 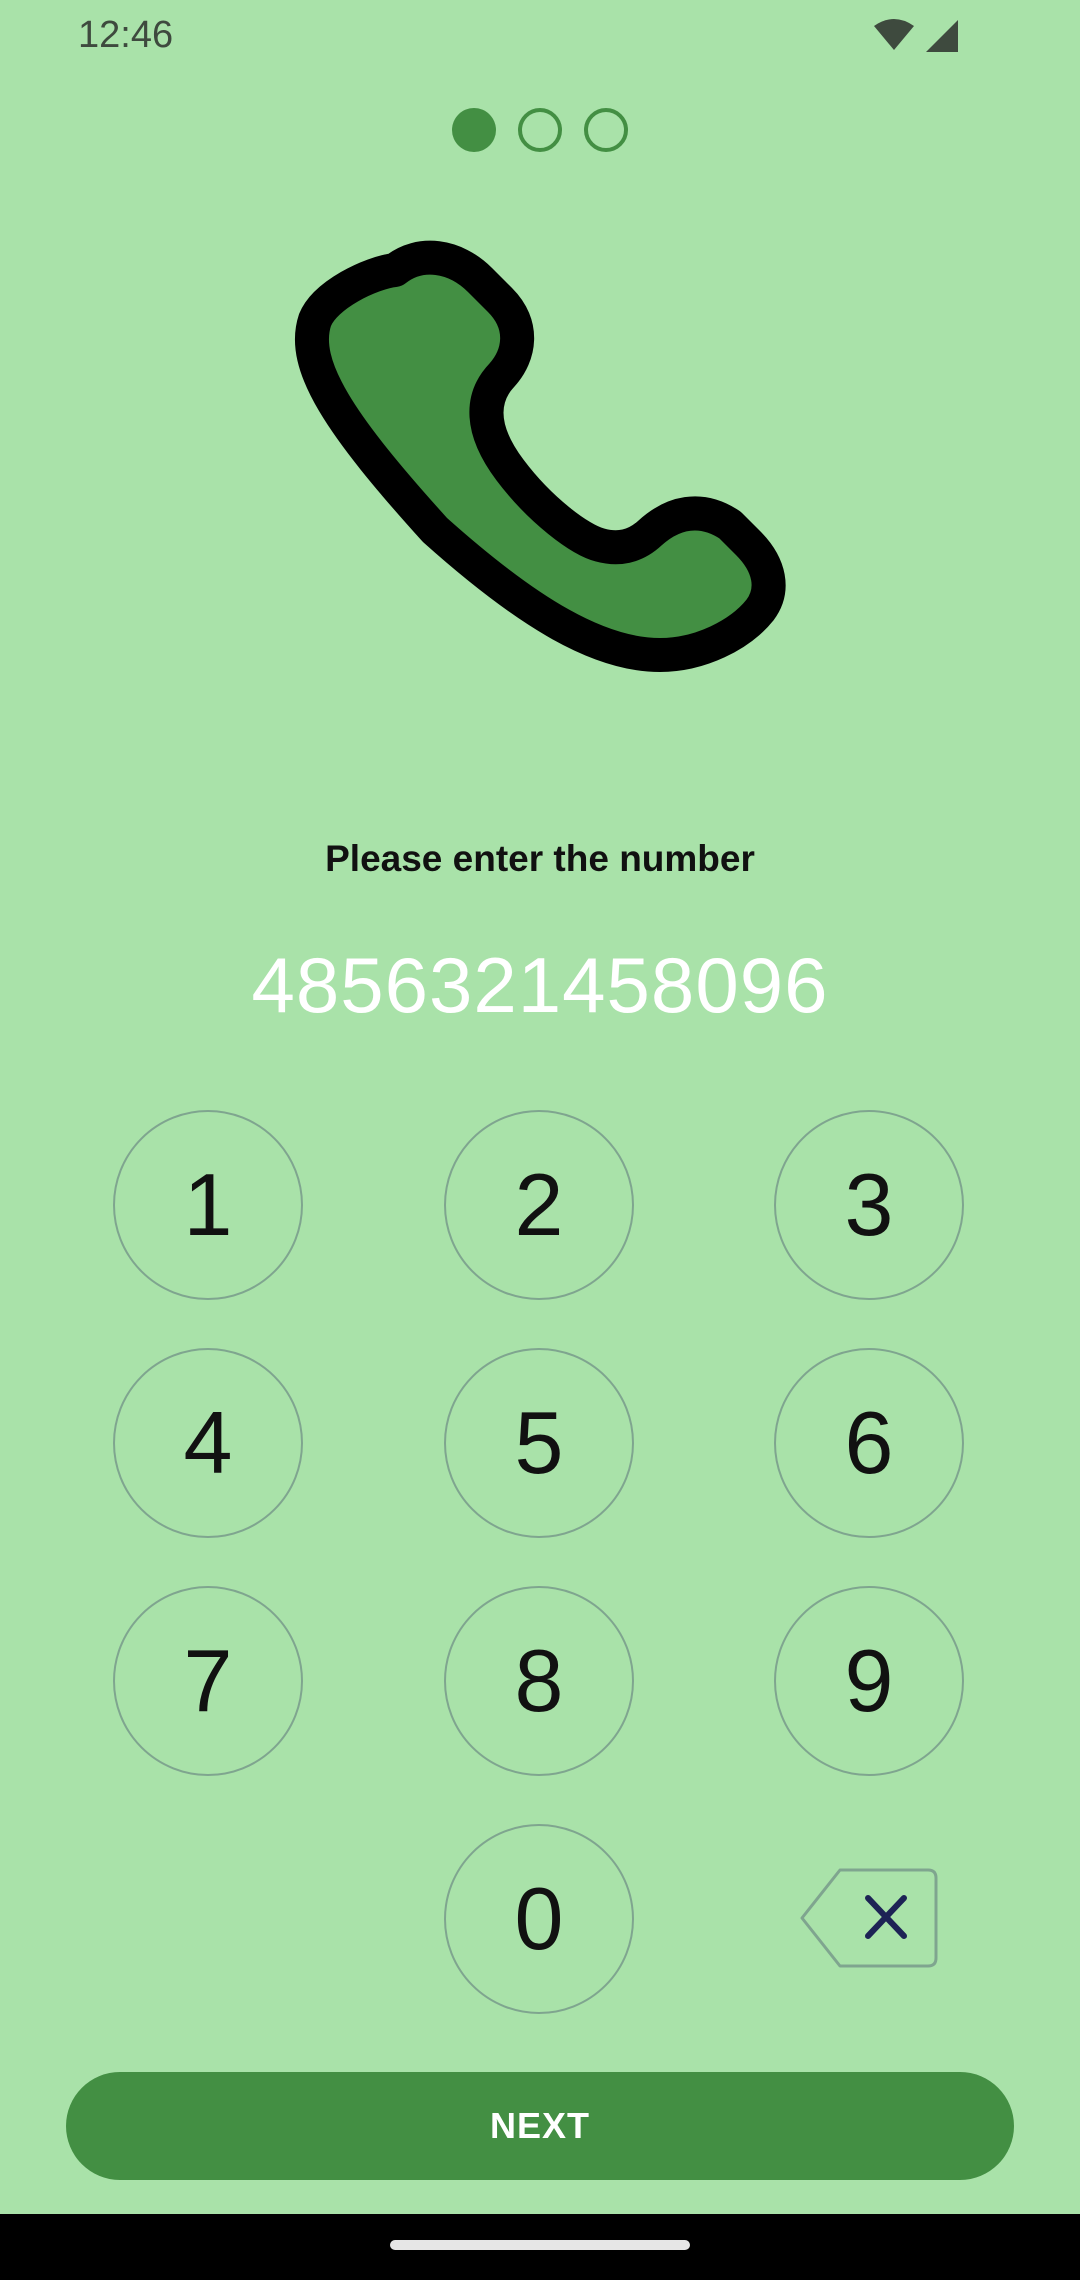 What do you see at coordinates (474, 130) in the screenshot?
I see `page-dot-active` at bounding box center [474, 130].